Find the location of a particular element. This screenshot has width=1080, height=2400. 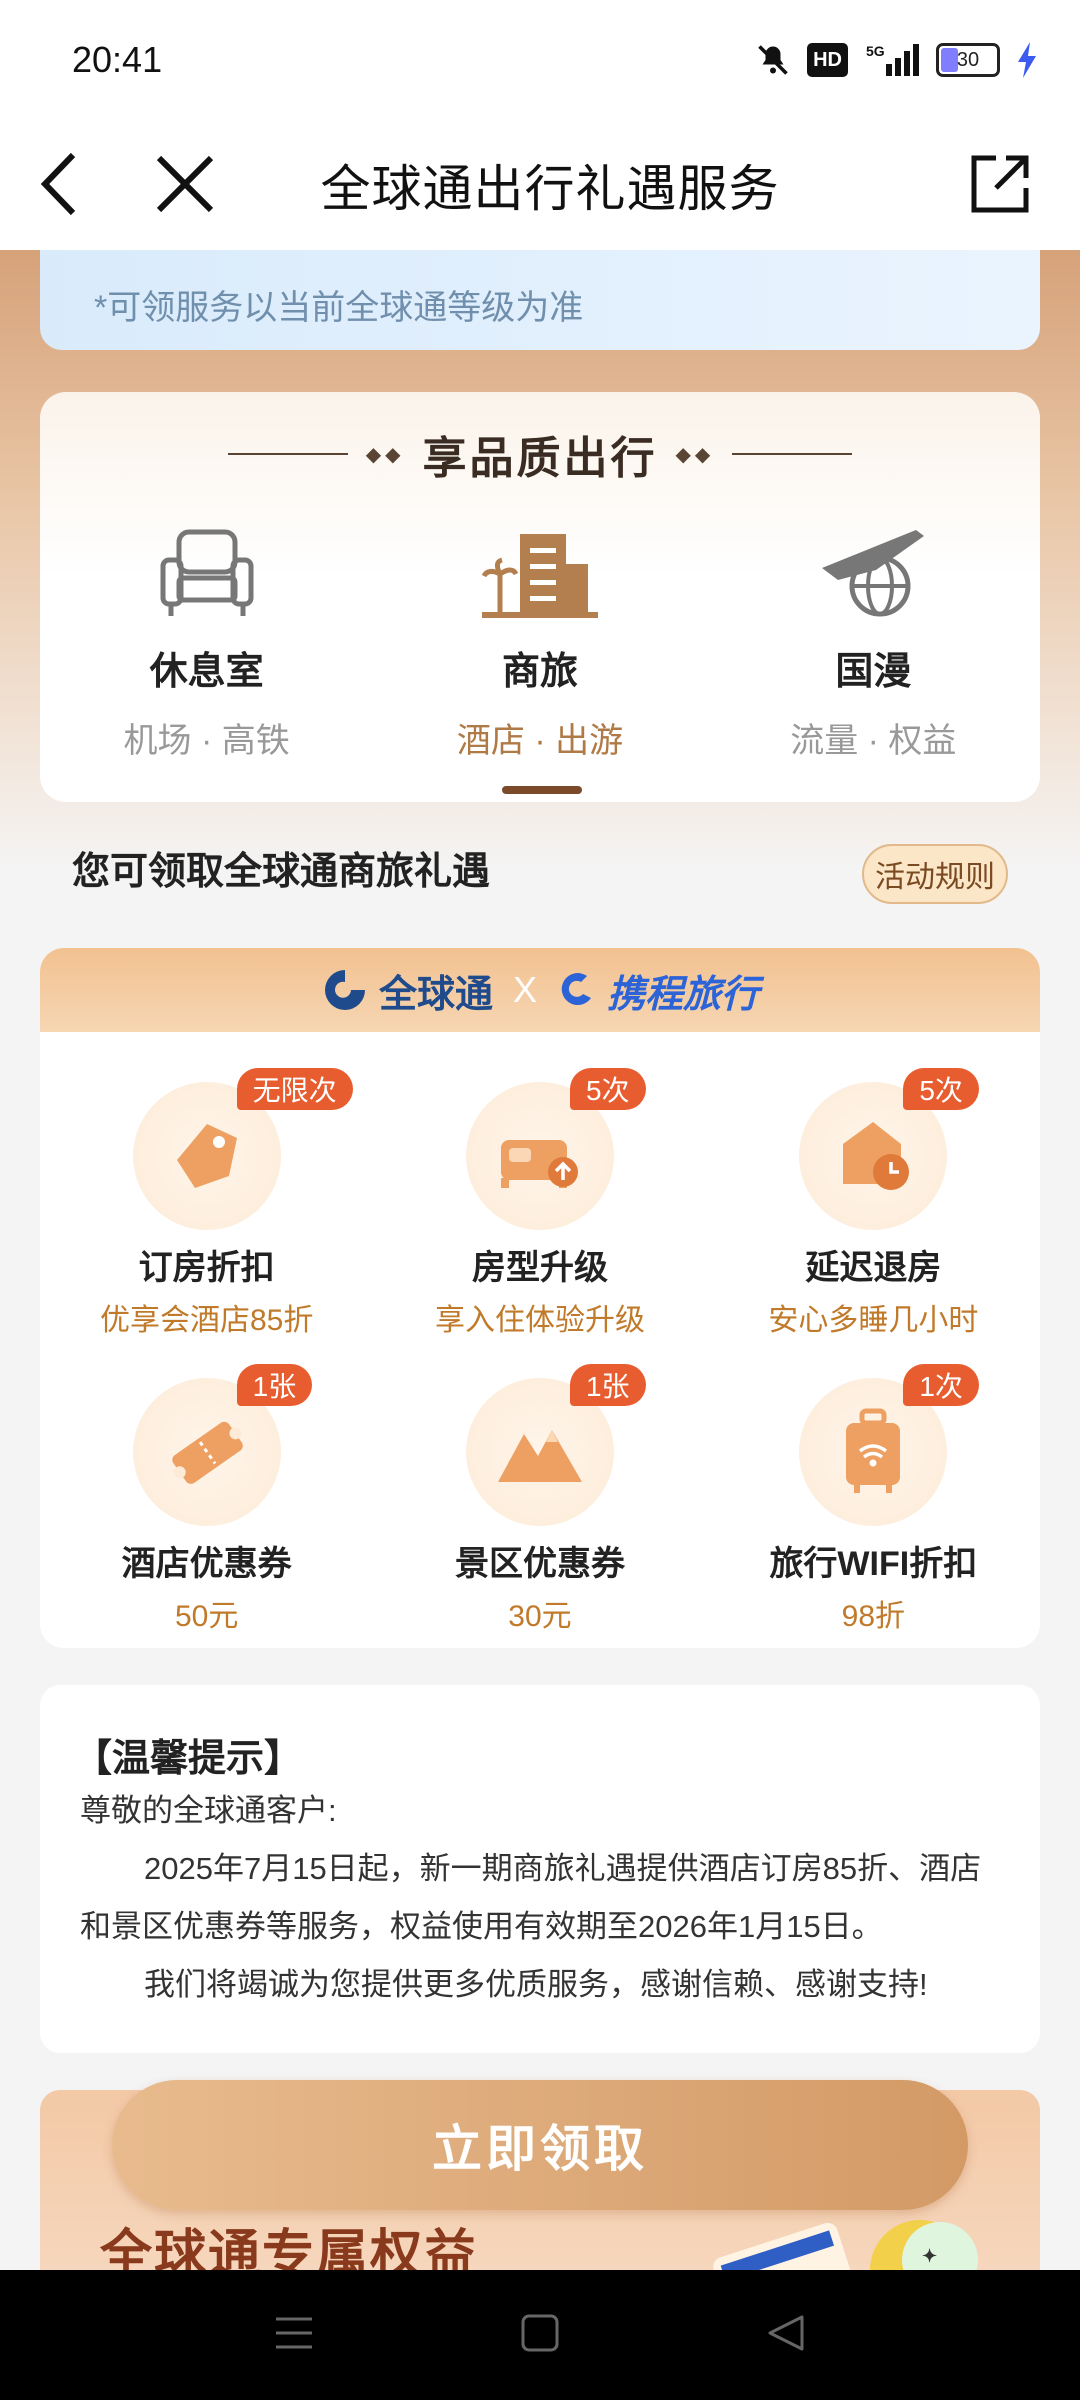

home-square-icon is located at coordinates (540, 2332).